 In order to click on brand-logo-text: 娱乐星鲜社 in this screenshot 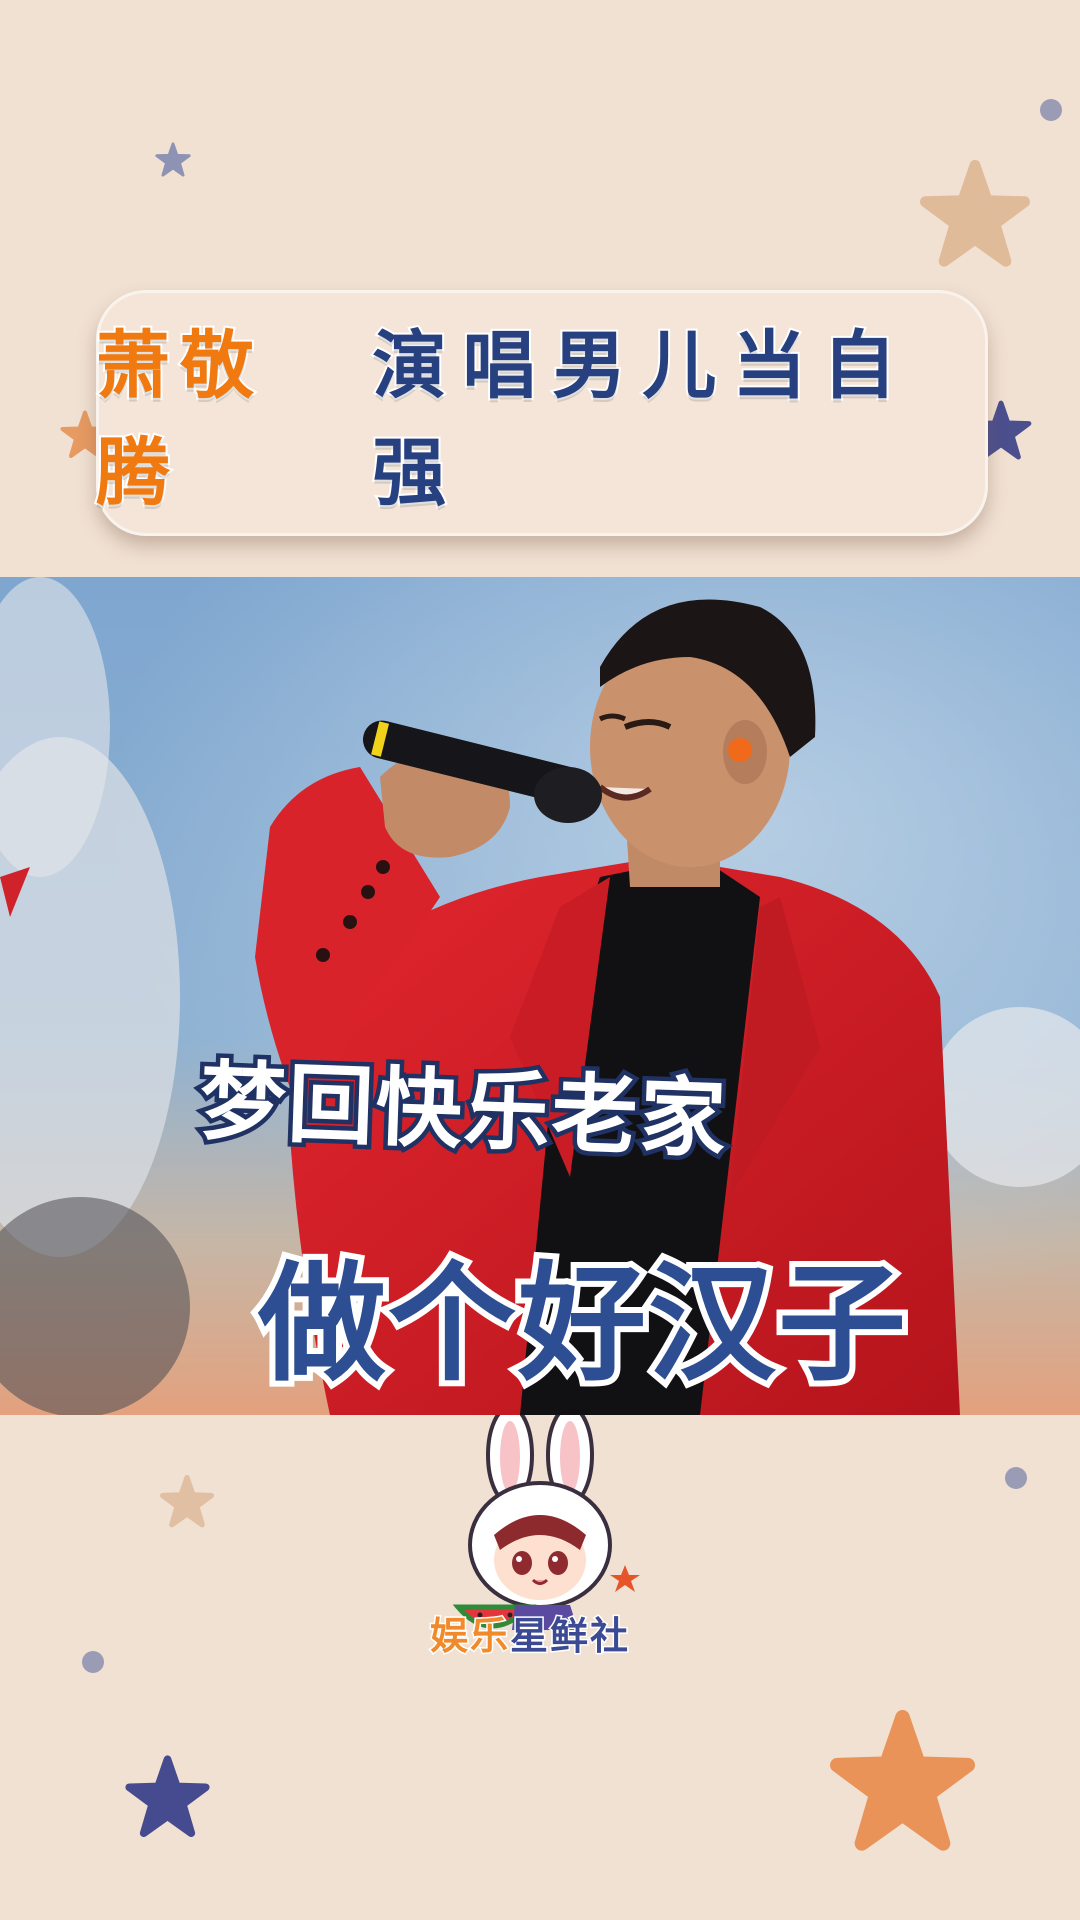, I will do `click(529, 1632)`.